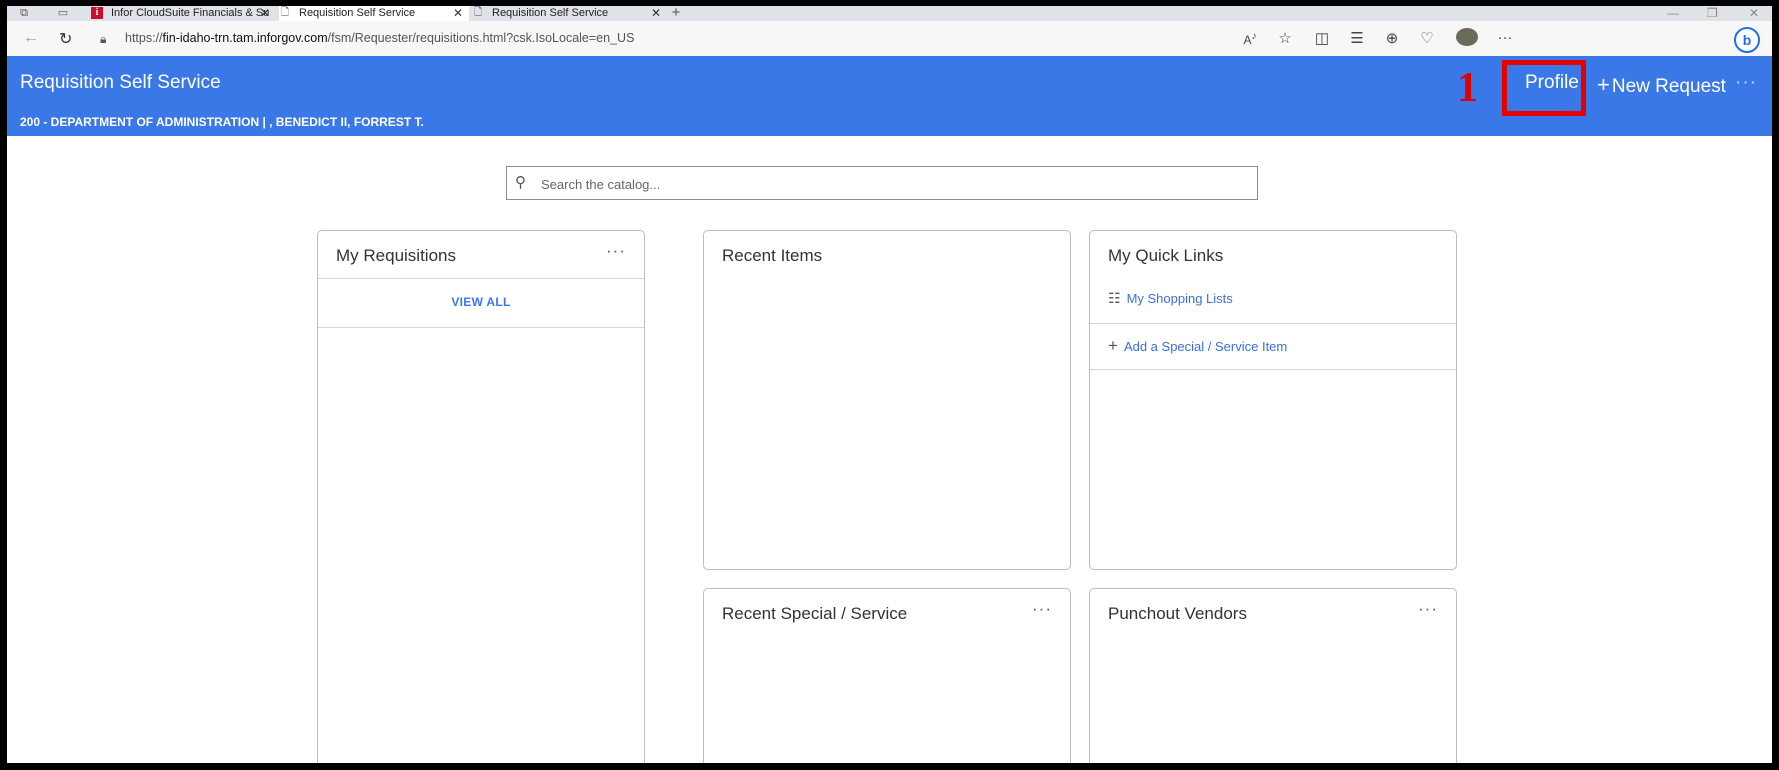  Describe the element at coordinates (120, 82) in the screenshot. I see `app-title: Requisition Self Service` at that location.